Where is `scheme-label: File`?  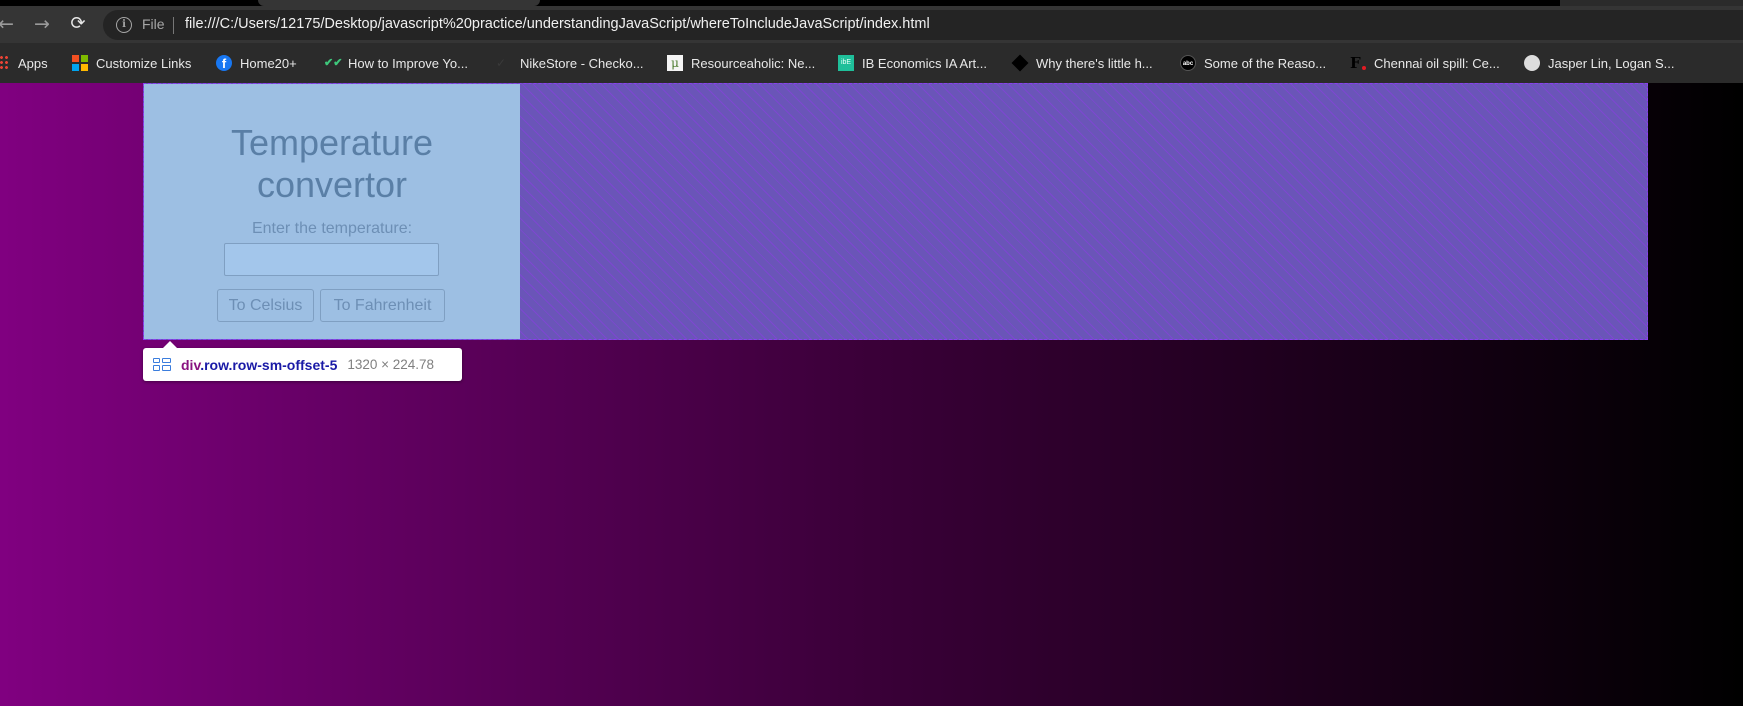 scheme-label: File is located at coordinates (153, 24).